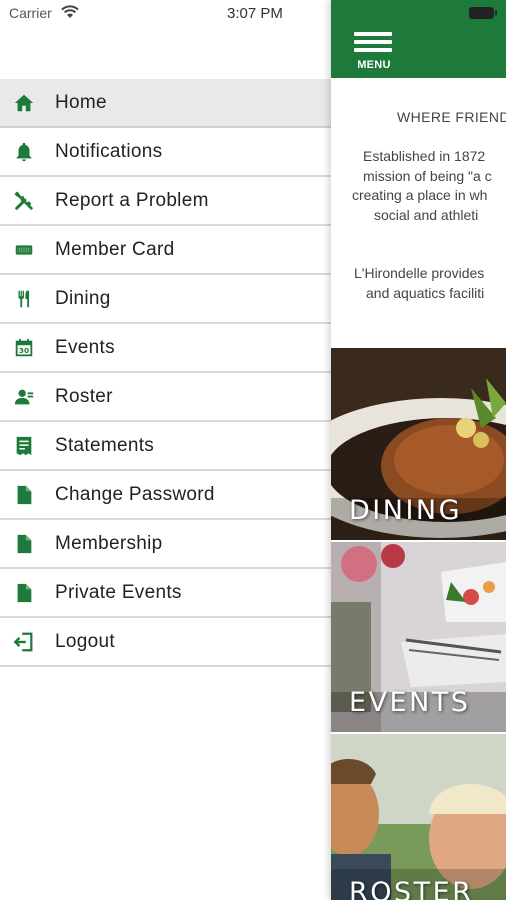 The width and height of the screenshot is (506, 900). What do you see at coordinates (24, 299) in the screenshot?
I see `dining-icon` at bounding box center [24, 299].